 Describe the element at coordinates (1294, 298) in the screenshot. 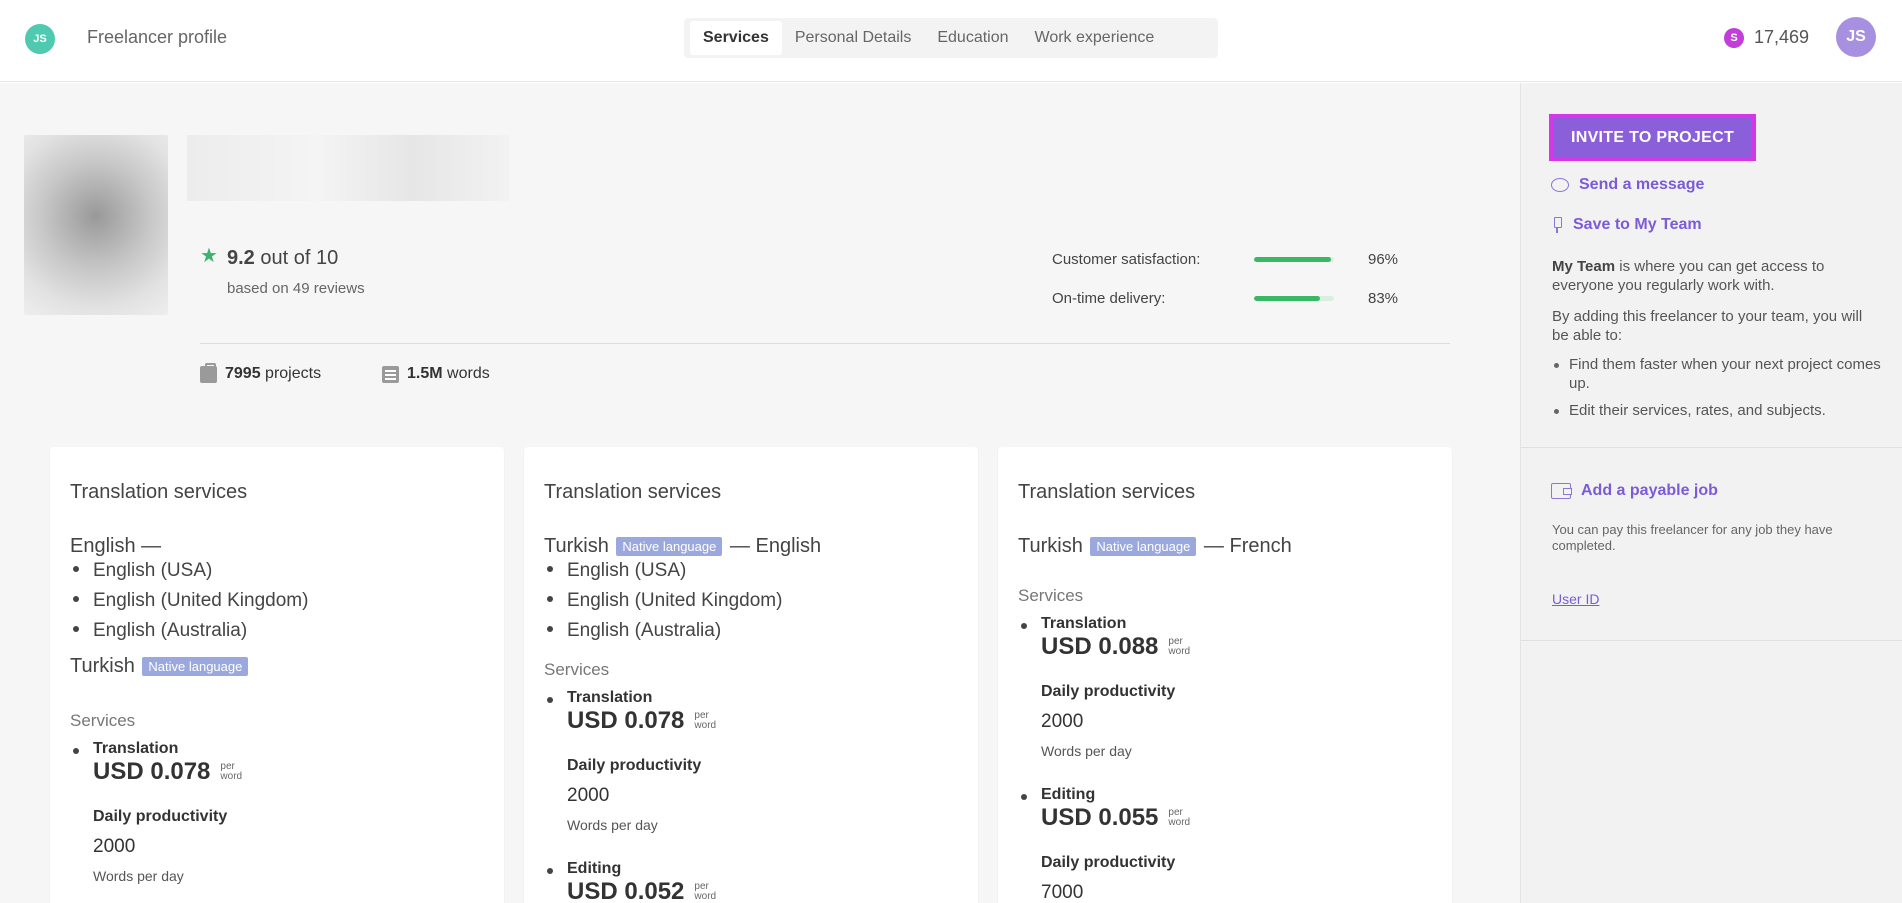

I see `progress-bar` at that location.